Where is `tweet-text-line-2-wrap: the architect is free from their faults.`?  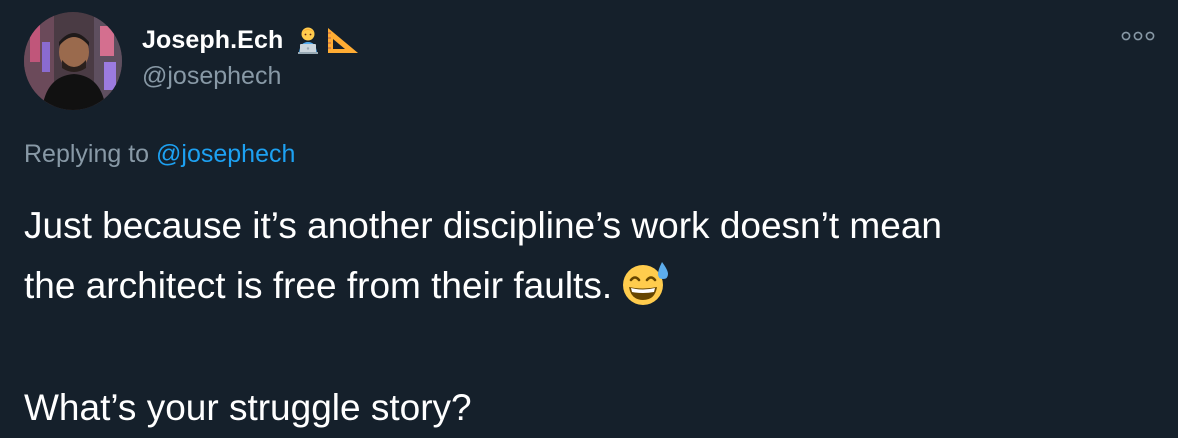
tweet-text-line-2-wrap: the architect is free from their faults. is located at coordinates (589, 290).